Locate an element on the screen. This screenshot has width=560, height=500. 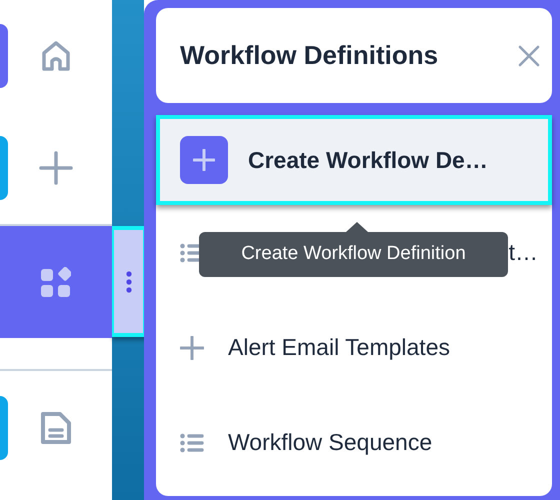
add-icon is located at coordinates (204, 160).